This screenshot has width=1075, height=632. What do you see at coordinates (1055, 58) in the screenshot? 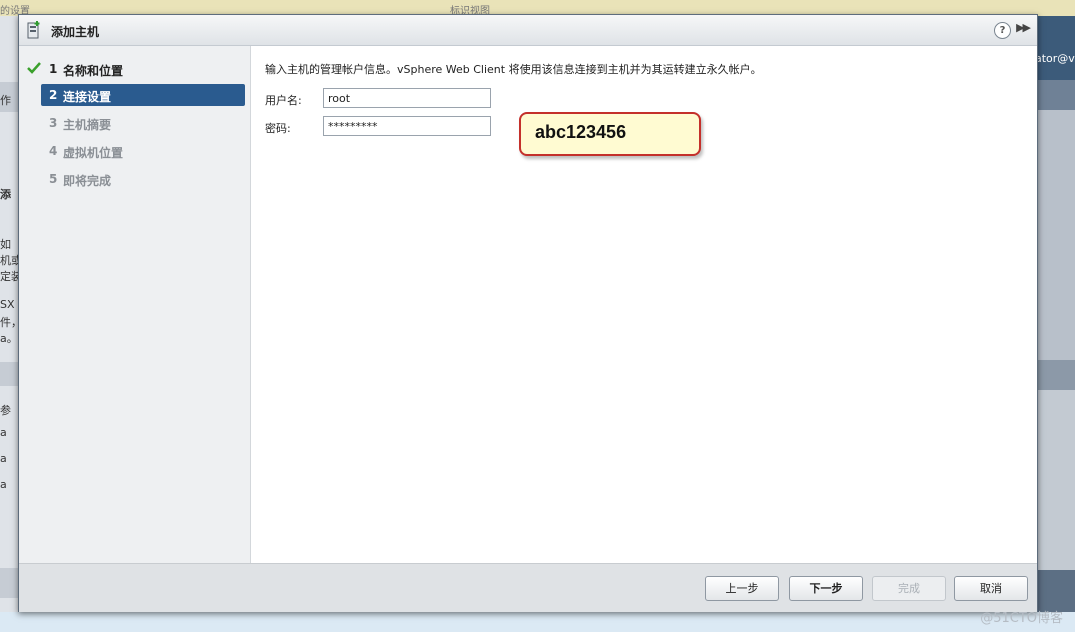
I see `background-user-text: ator@v` at bounding box center [1055, 58].